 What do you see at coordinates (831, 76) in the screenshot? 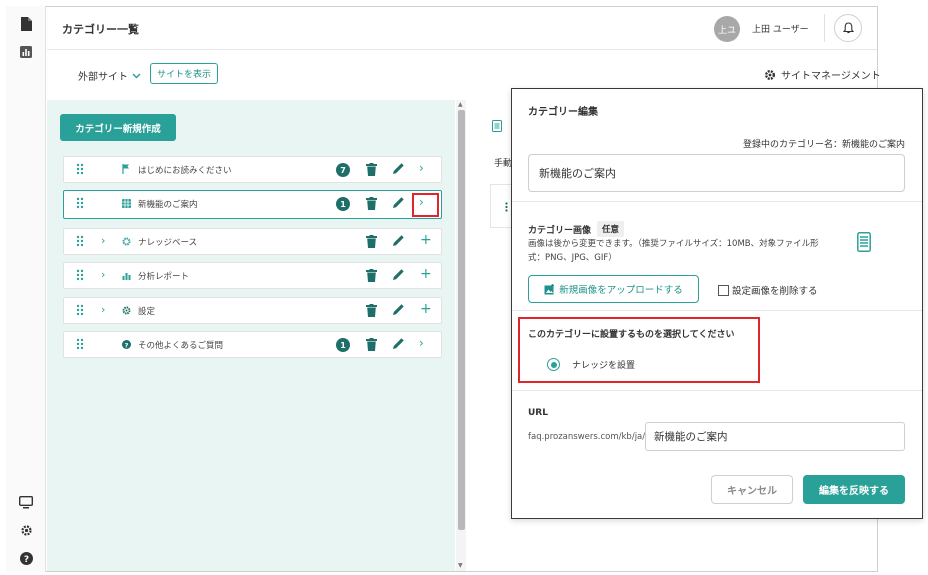
I see `site-management-label: サイトマネージメント` at bounding box center [831, 76].